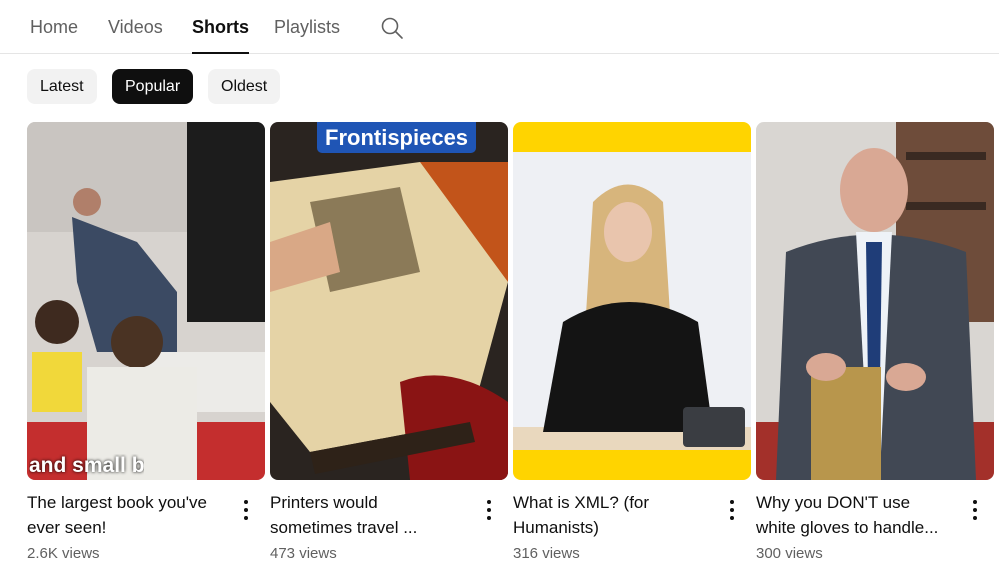 The image size is (999, 573). I want to click on filter-oldest-chip: Oldest, so click(244, 86).